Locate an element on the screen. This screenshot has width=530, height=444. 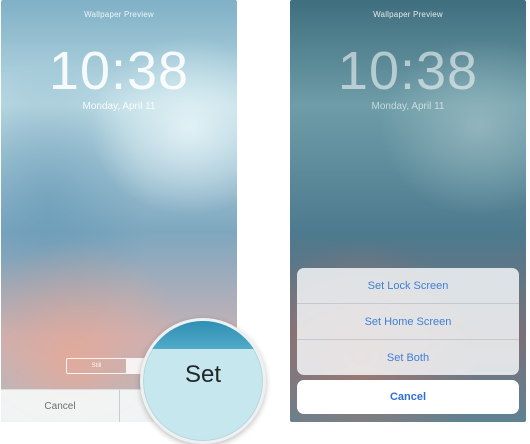
still-segment: Still is located at coordinates (96, 366).